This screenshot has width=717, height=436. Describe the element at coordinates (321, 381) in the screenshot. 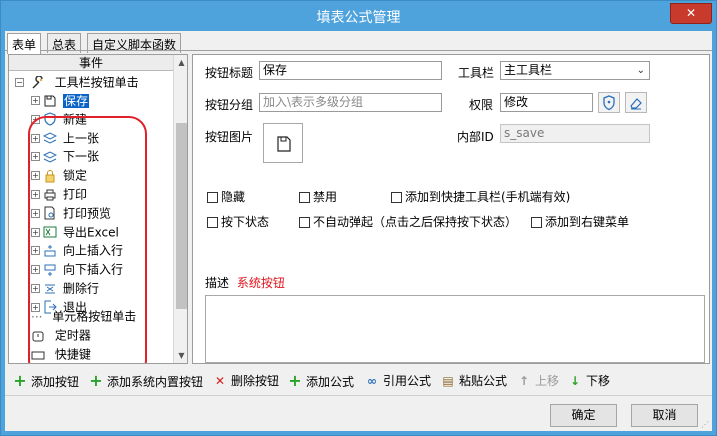

I see `add-formula-button: + 添加公式` at that location.